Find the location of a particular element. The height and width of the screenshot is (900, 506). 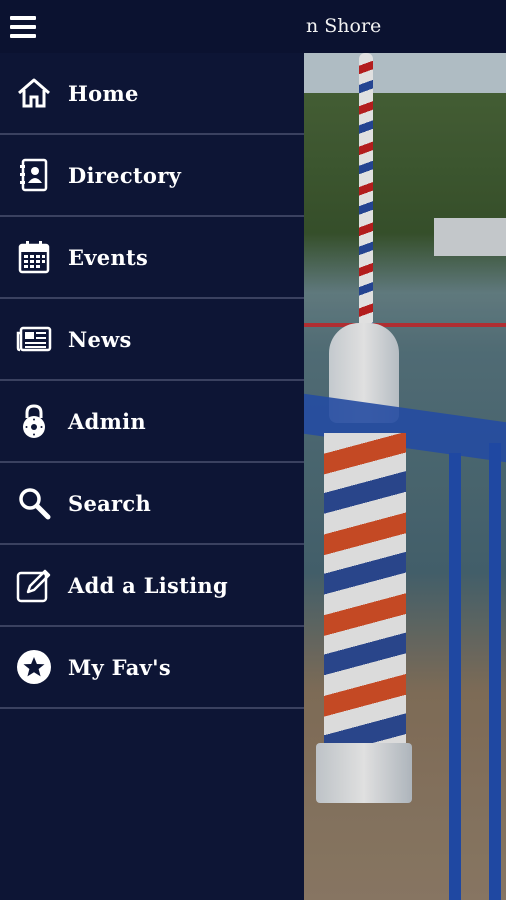

nav-label: Events is located at coordinates (108, 257).